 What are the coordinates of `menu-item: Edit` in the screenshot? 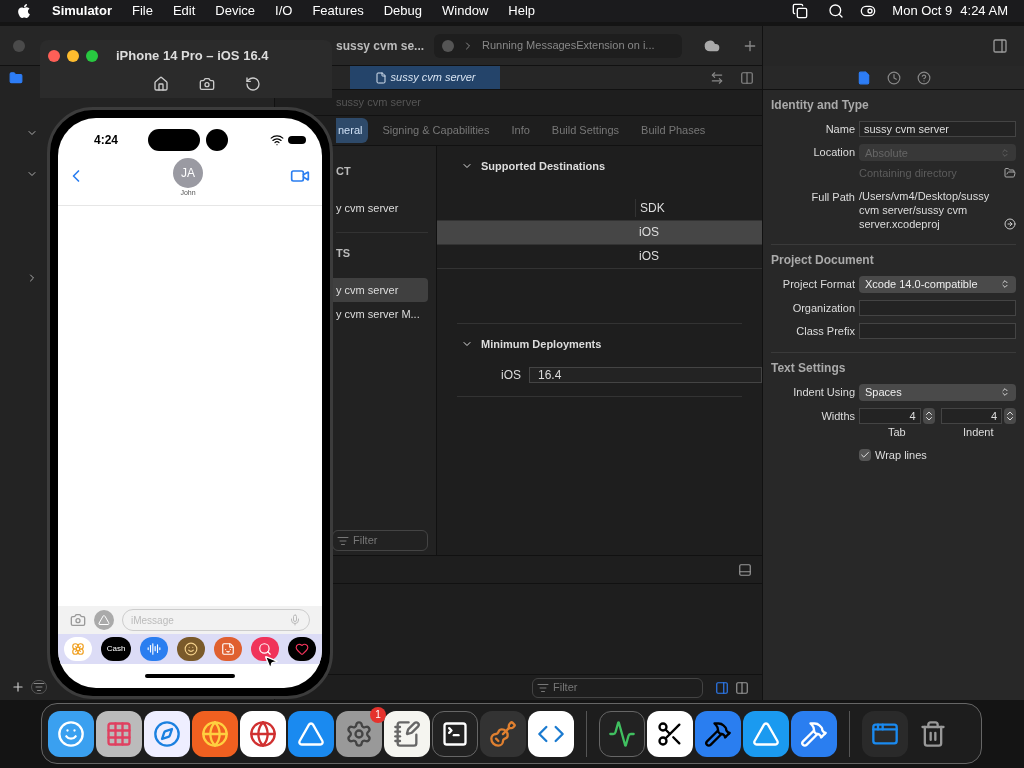 It's located at (184, 11).